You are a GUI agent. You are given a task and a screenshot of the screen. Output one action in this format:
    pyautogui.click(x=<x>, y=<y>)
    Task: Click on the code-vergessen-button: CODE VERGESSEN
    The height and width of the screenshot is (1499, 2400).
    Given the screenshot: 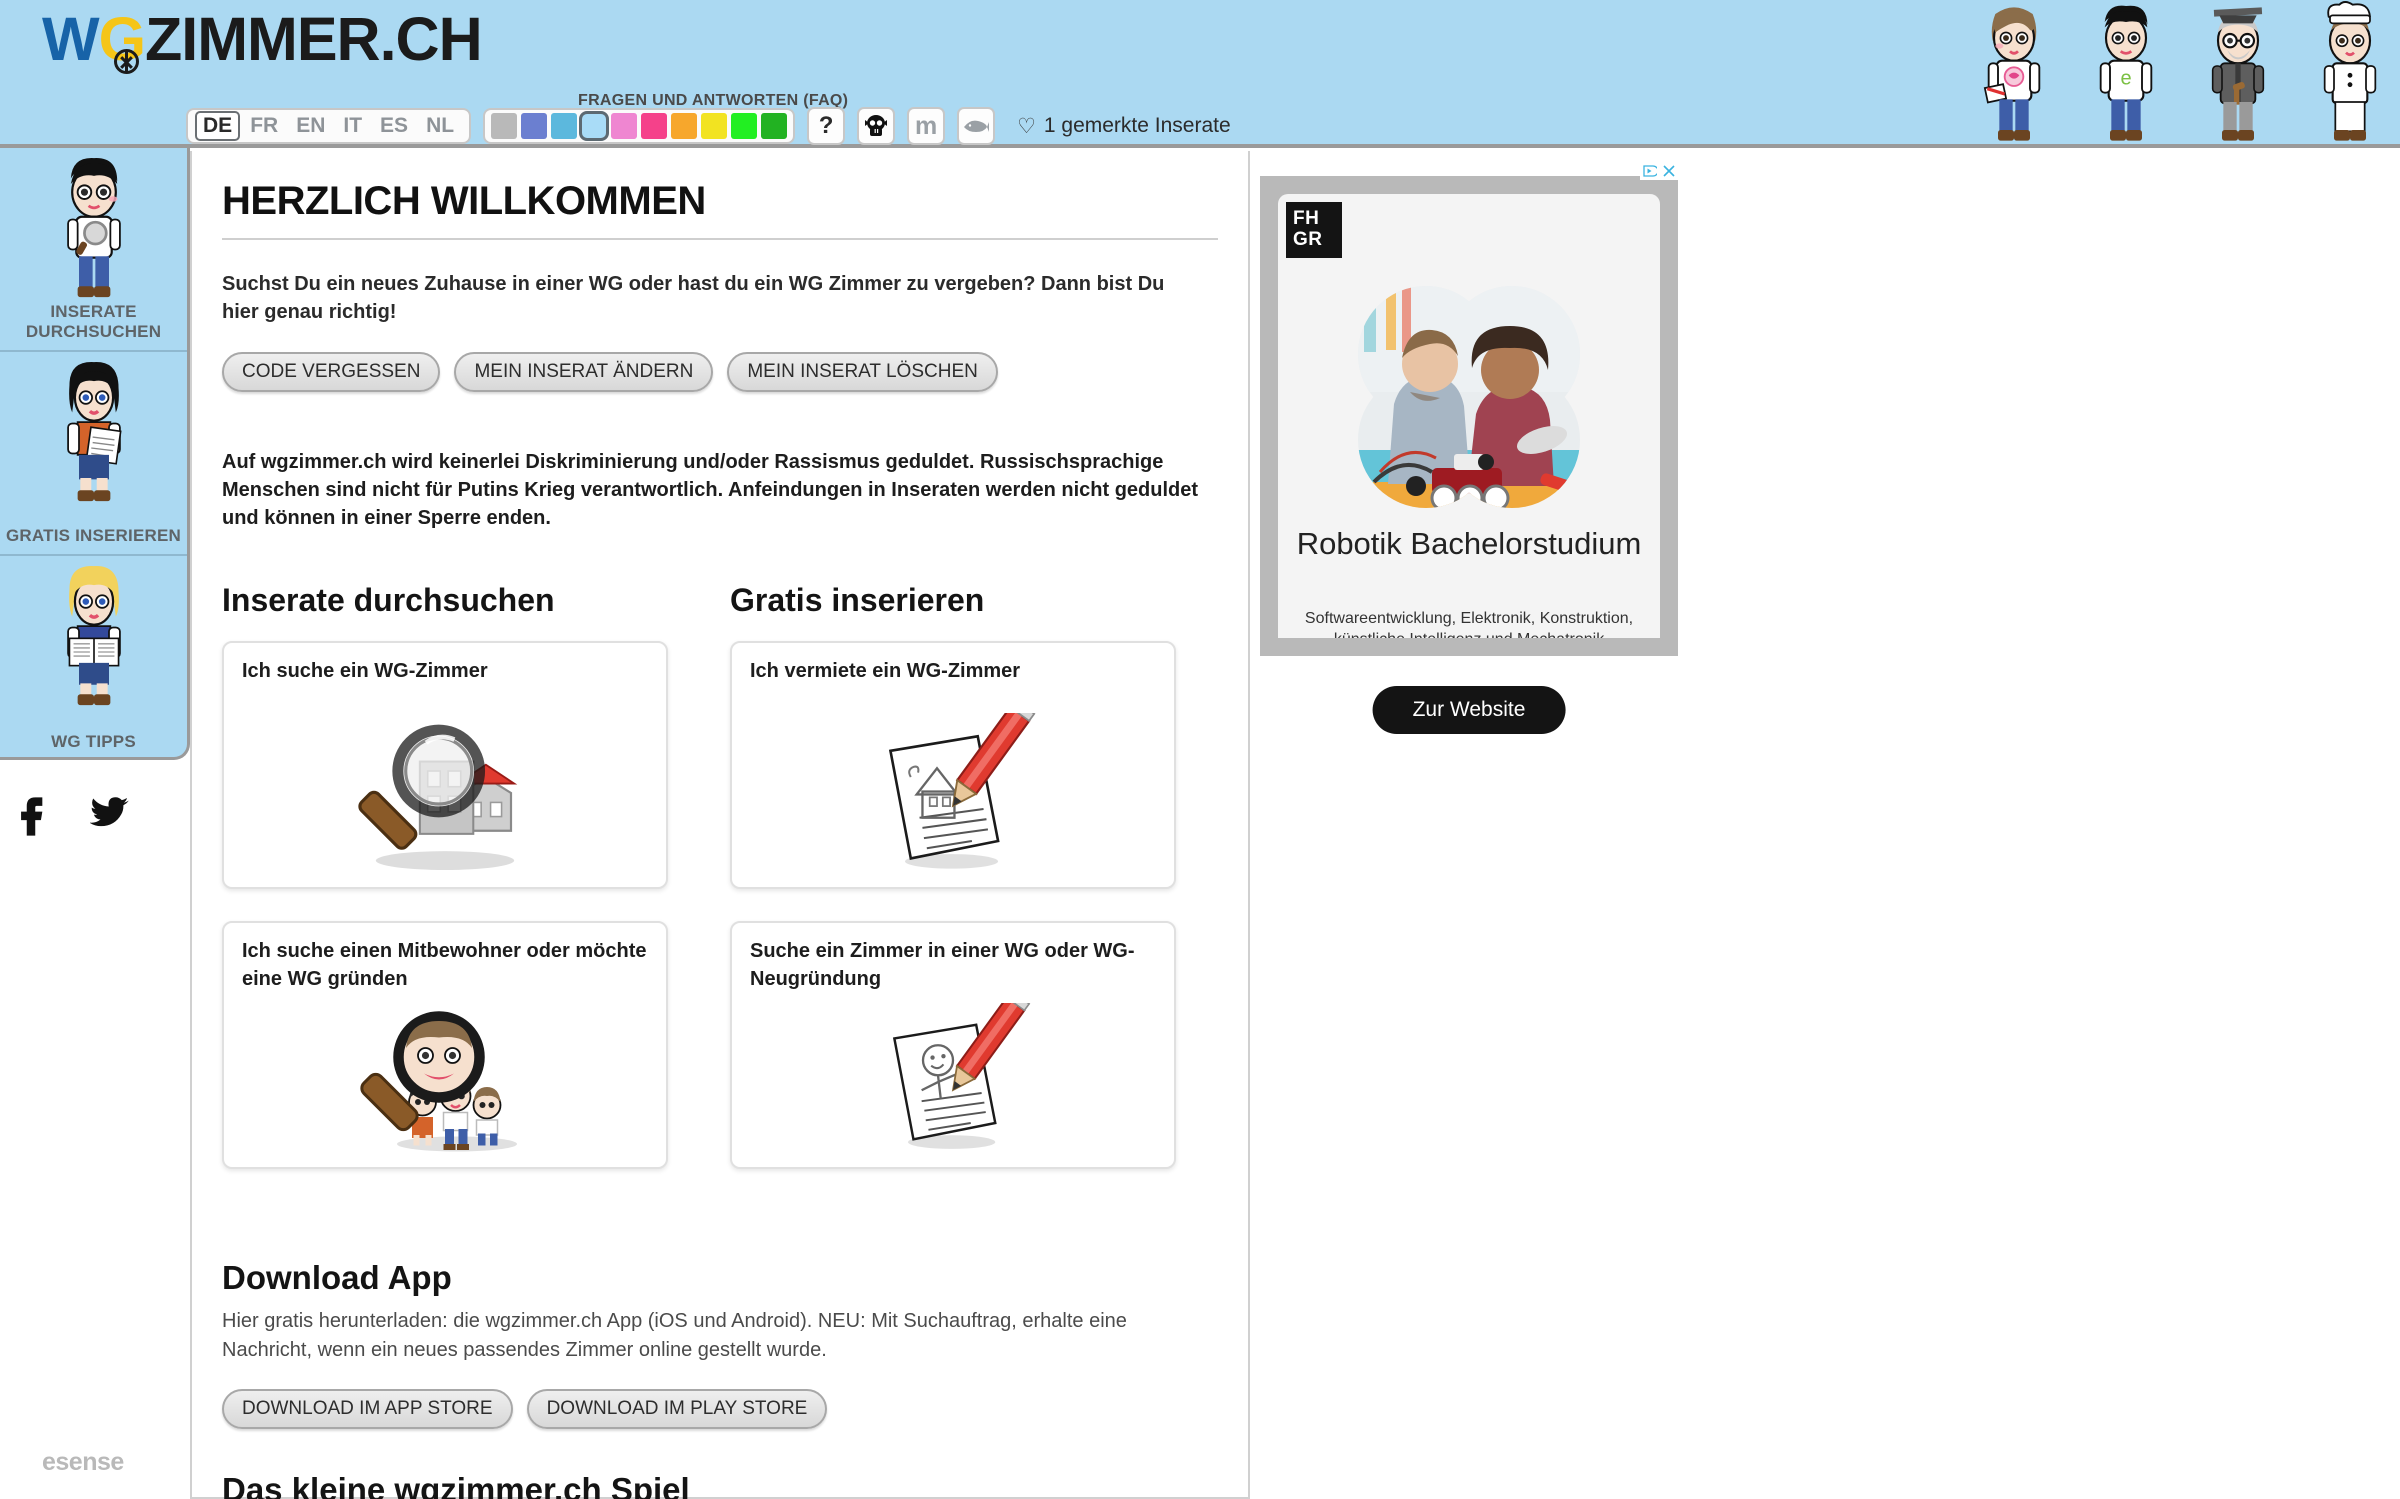 What is the action you would take?
    pyautogui.click(x=331, y=372)
    